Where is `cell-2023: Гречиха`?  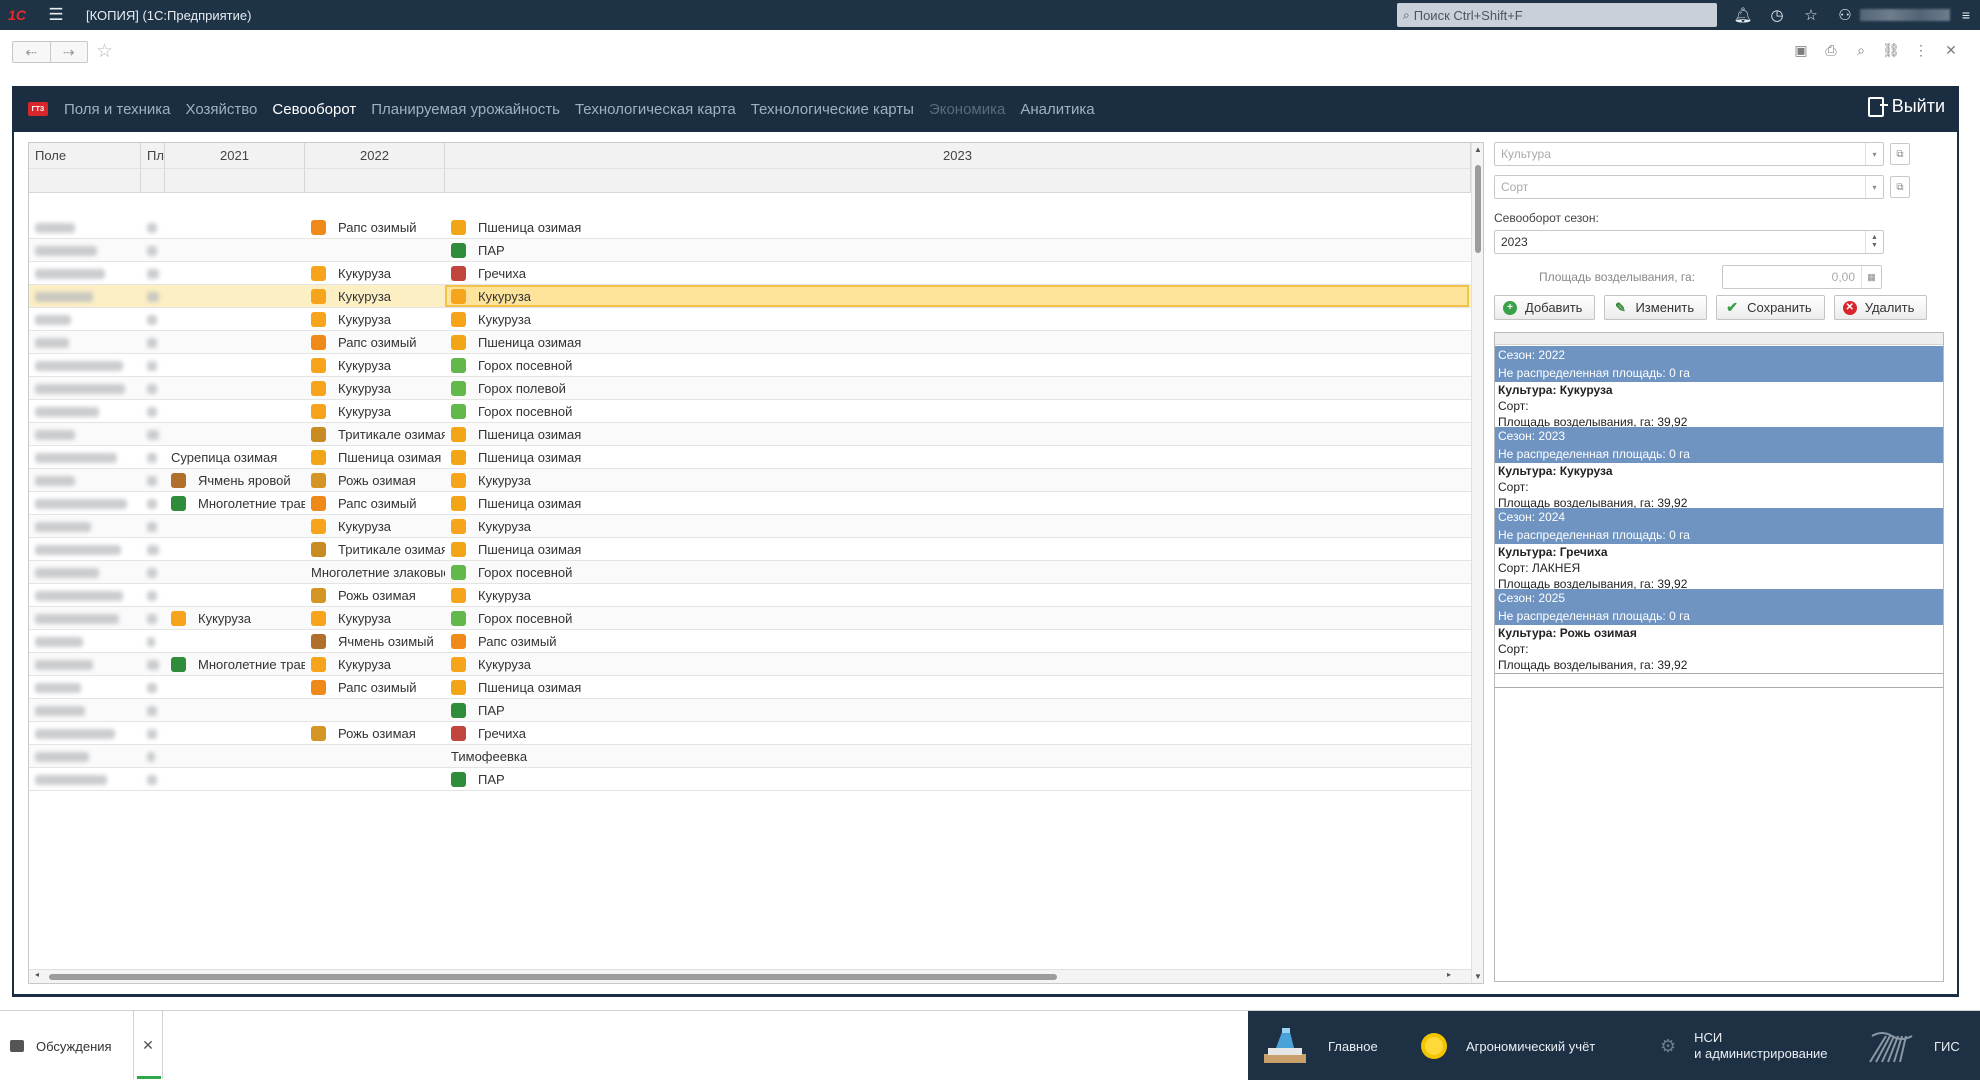 cell-2023: Гречиха is located at coordinates (957, 733).